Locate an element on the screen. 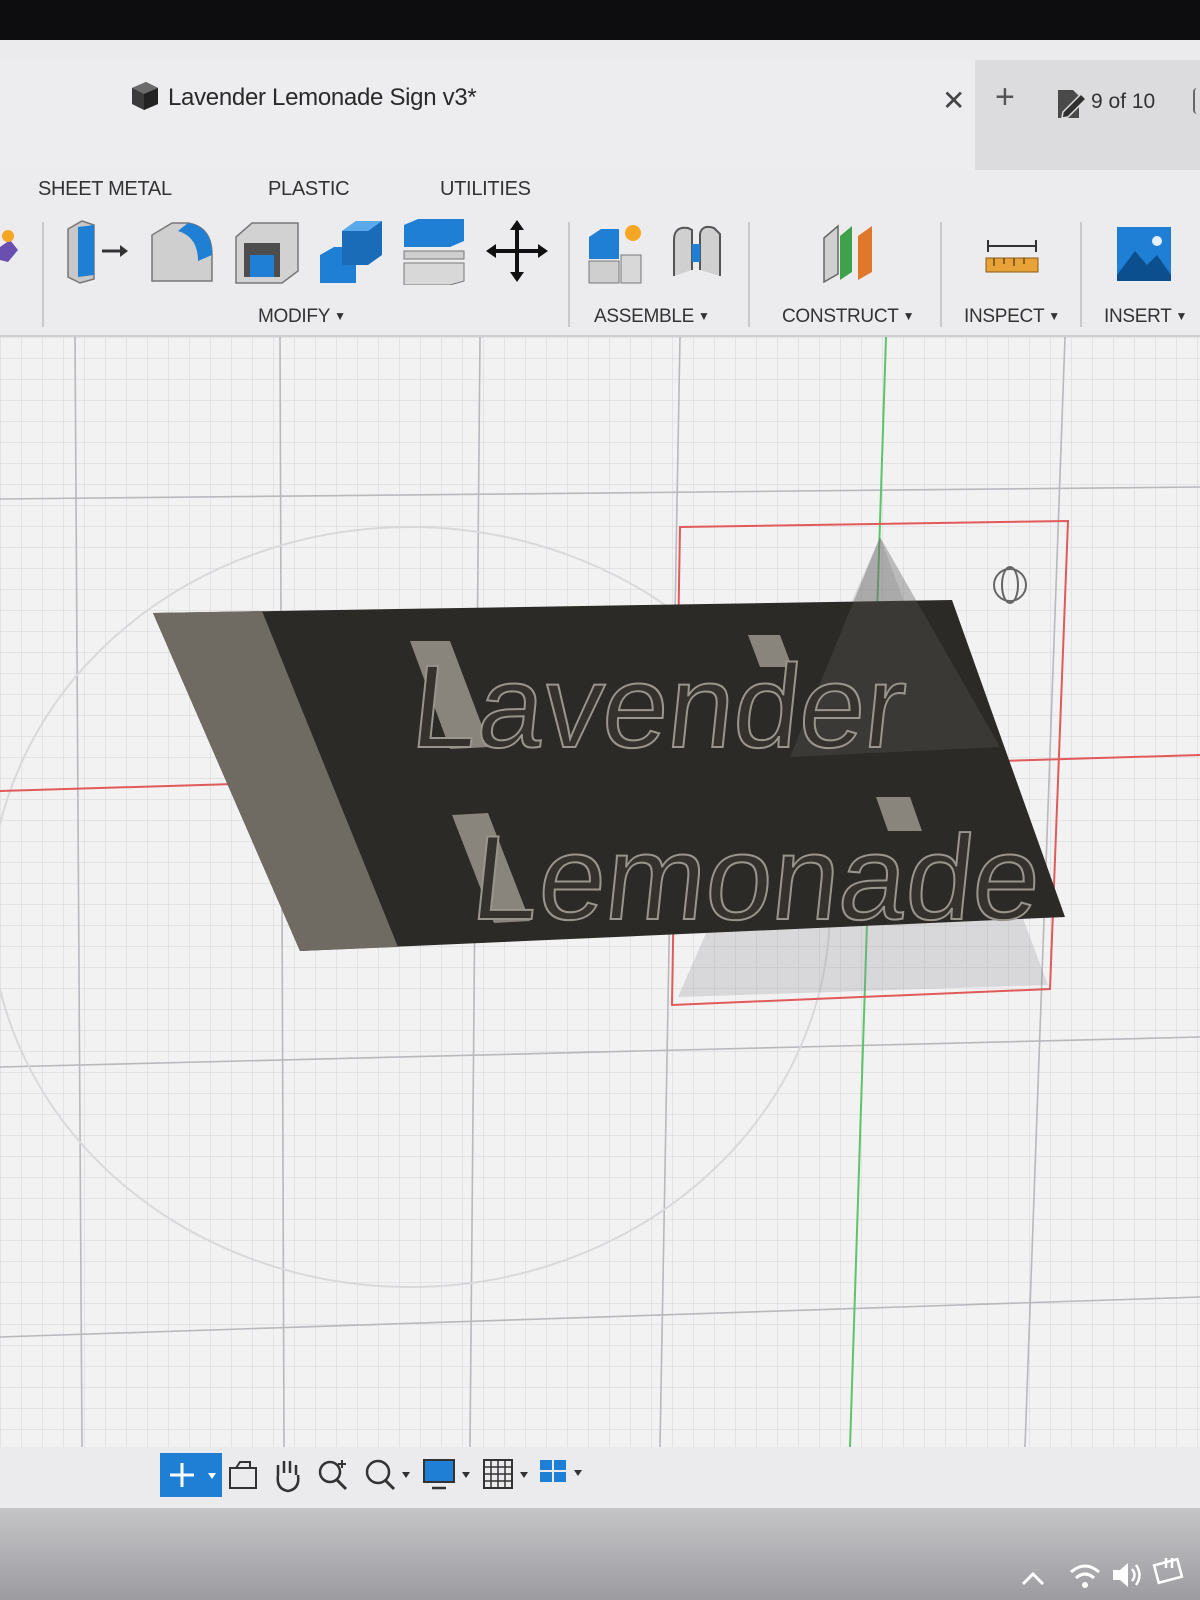 This screenshot has height=1600, width=1200. new-component-icon is located at coordinates (618, 250).